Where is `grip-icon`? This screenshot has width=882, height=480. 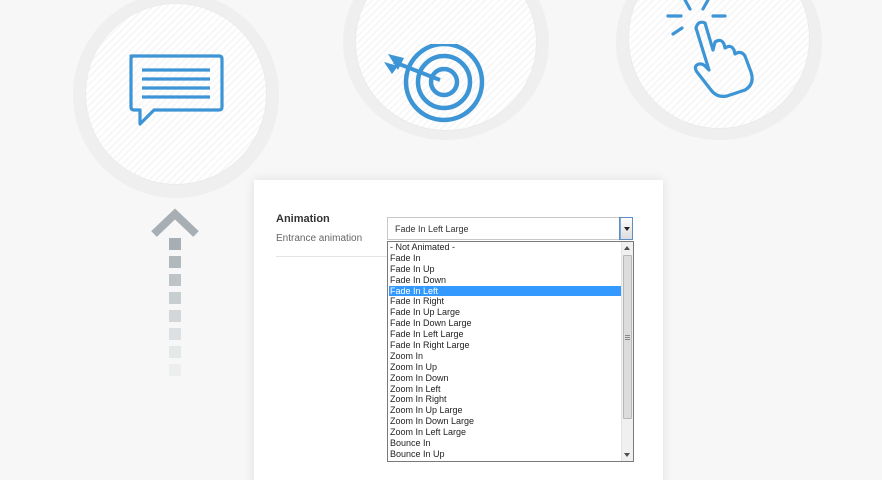
grip-icon is located at coordinates (627, 337).